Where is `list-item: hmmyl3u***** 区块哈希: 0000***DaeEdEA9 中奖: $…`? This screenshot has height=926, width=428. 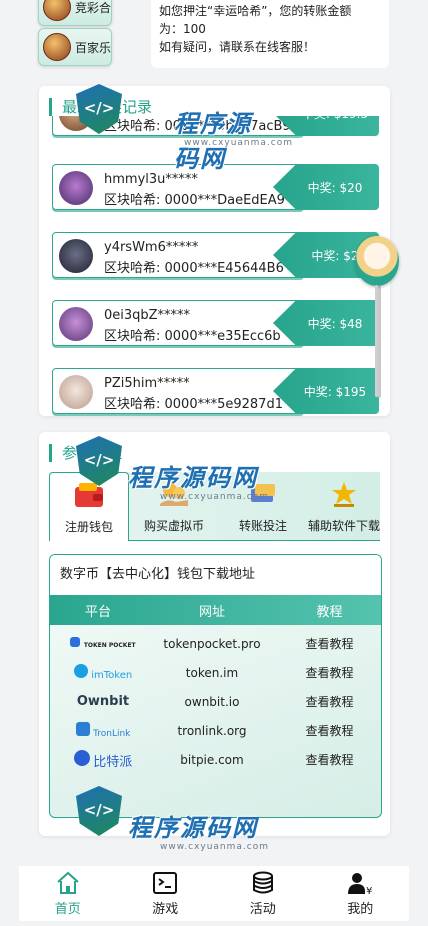
list-item: hmmyl3u***** 区块哈希: 0000***DaeEdEA9 中奖: $… is located at coordinates (215, 187).